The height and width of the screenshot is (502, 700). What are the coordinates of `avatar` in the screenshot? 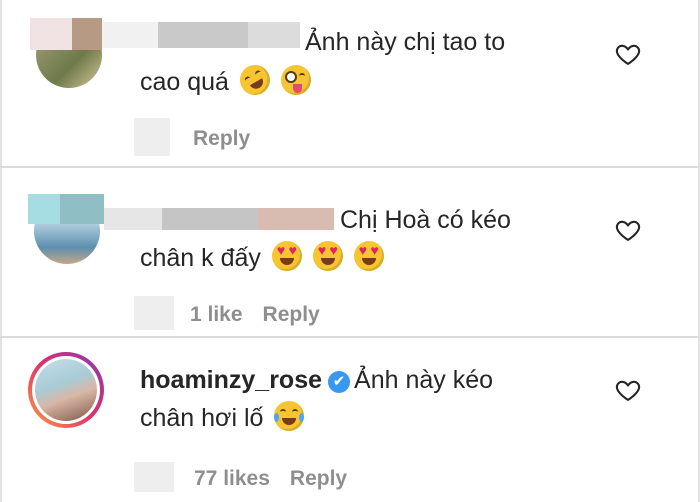 It's located at (66, 390).